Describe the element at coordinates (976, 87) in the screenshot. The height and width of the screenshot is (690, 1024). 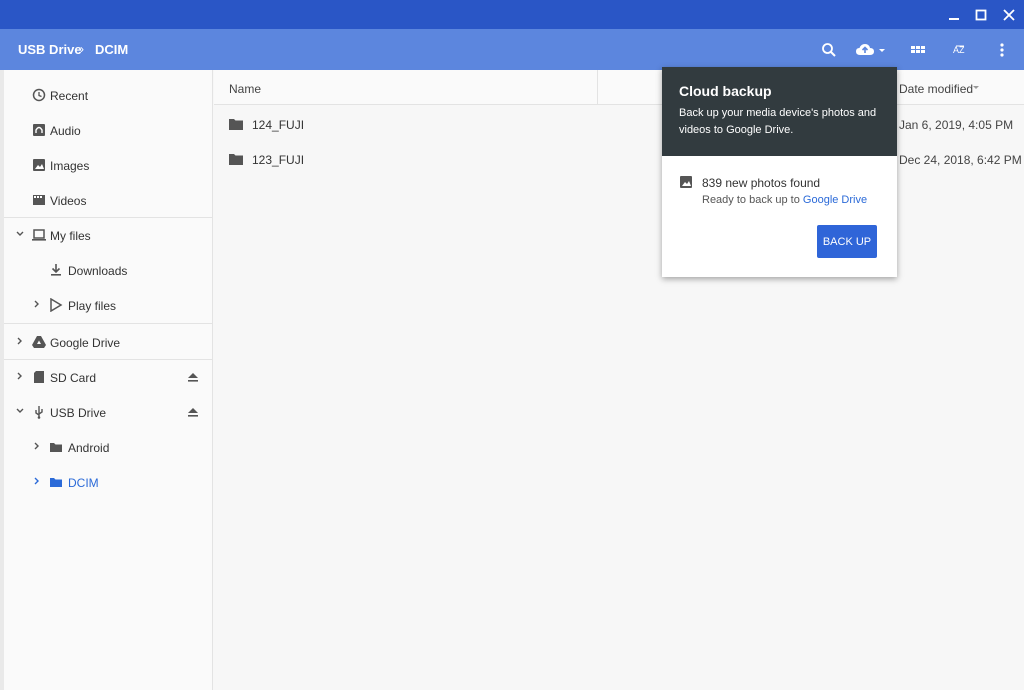
I see `sort-arrow-icon` at that location.